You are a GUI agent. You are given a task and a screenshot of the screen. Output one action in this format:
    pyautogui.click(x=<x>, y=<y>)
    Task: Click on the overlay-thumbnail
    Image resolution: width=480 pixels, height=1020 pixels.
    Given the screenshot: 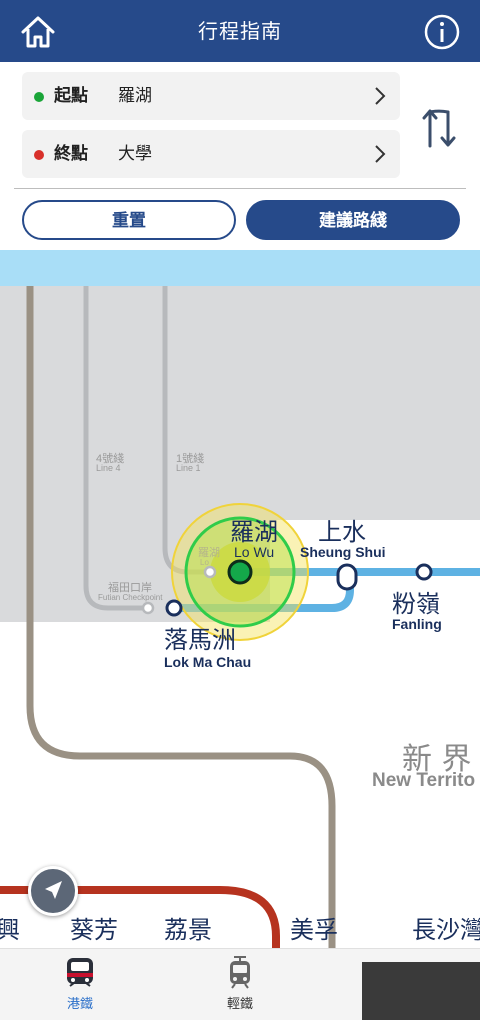 What is the action you would take?
    pyautogui.click(x=421, y=991)
    